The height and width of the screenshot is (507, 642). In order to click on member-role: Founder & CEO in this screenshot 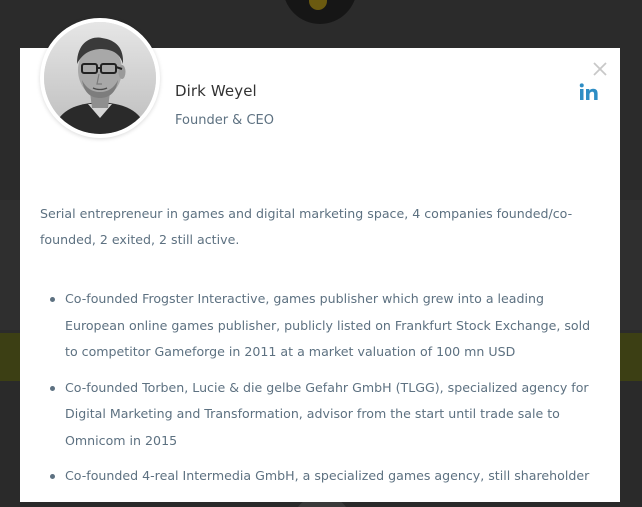, I will do `click(224, 120)`.